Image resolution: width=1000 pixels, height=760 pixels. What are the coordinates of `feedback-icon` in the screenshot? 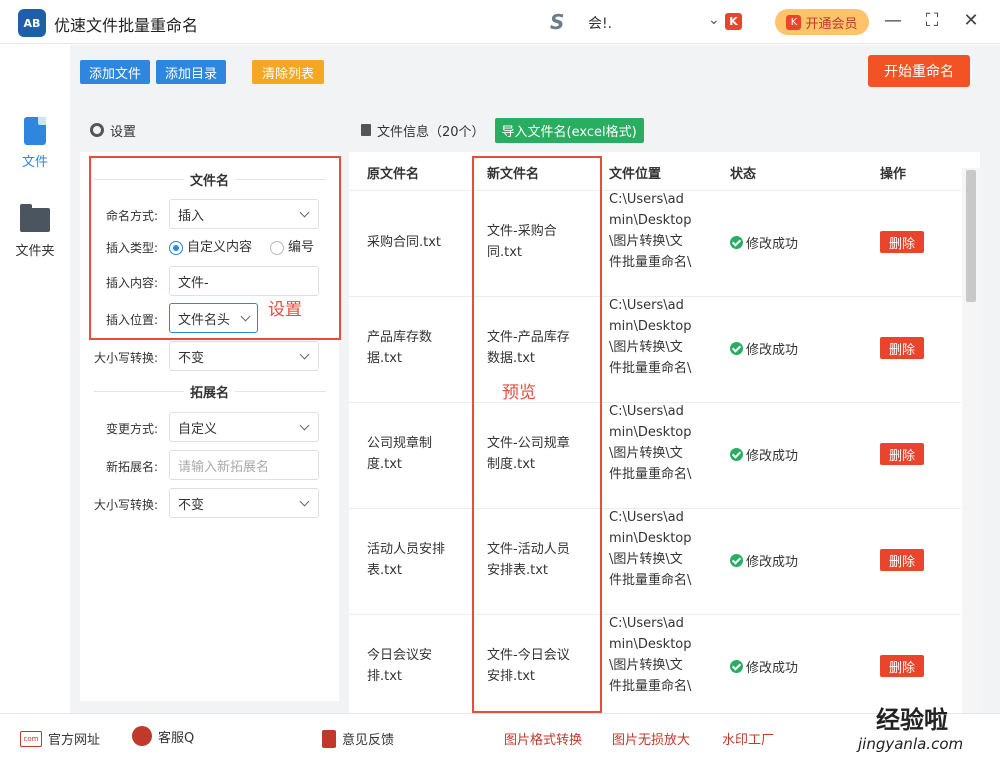 It's located at (329, 738).